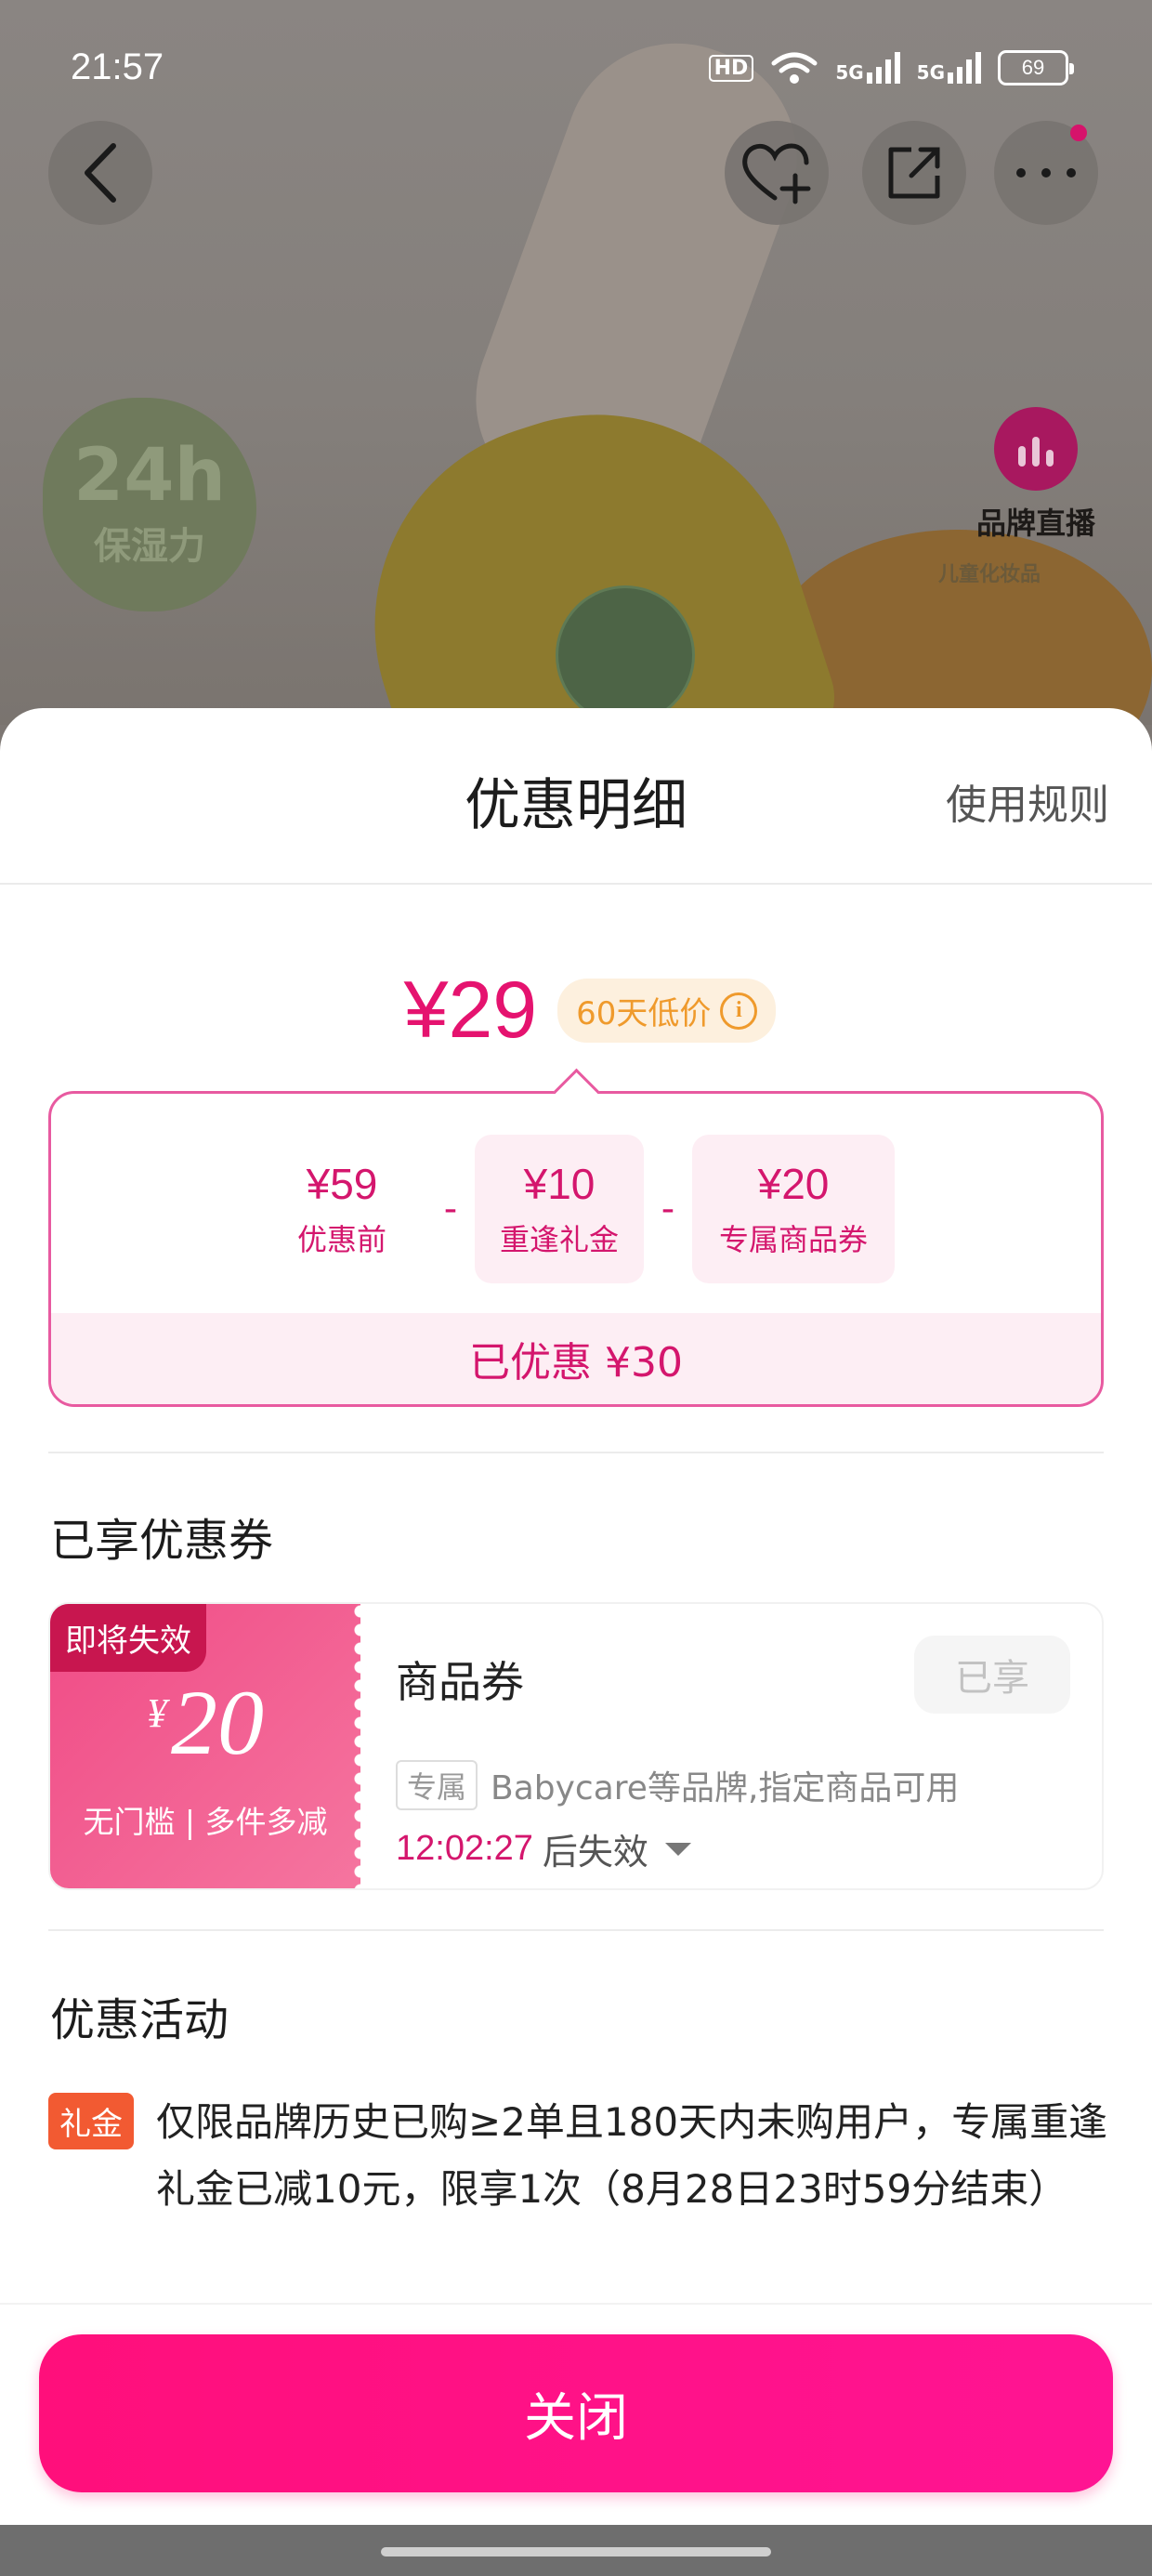 The width and height of the screenshot is (1152, 2576). Describe the element at coordinates (1036, 449) in the screenshot. I see `live-bars-icon` at that location.